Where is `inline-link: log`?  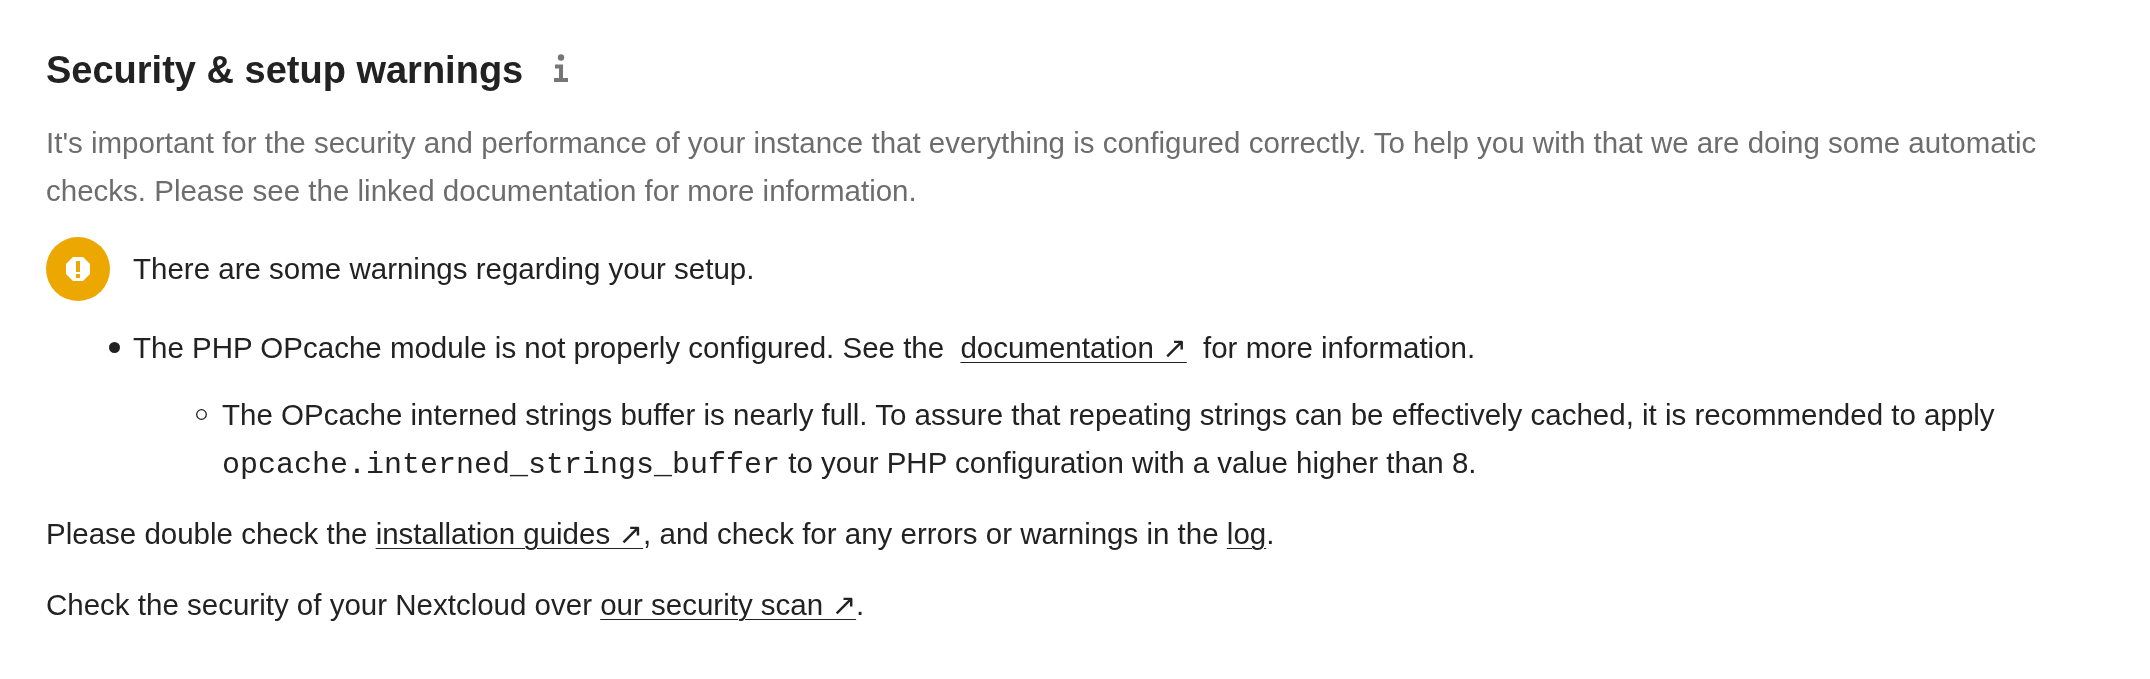 inline-link: log is located at coordinates (1246, 533).